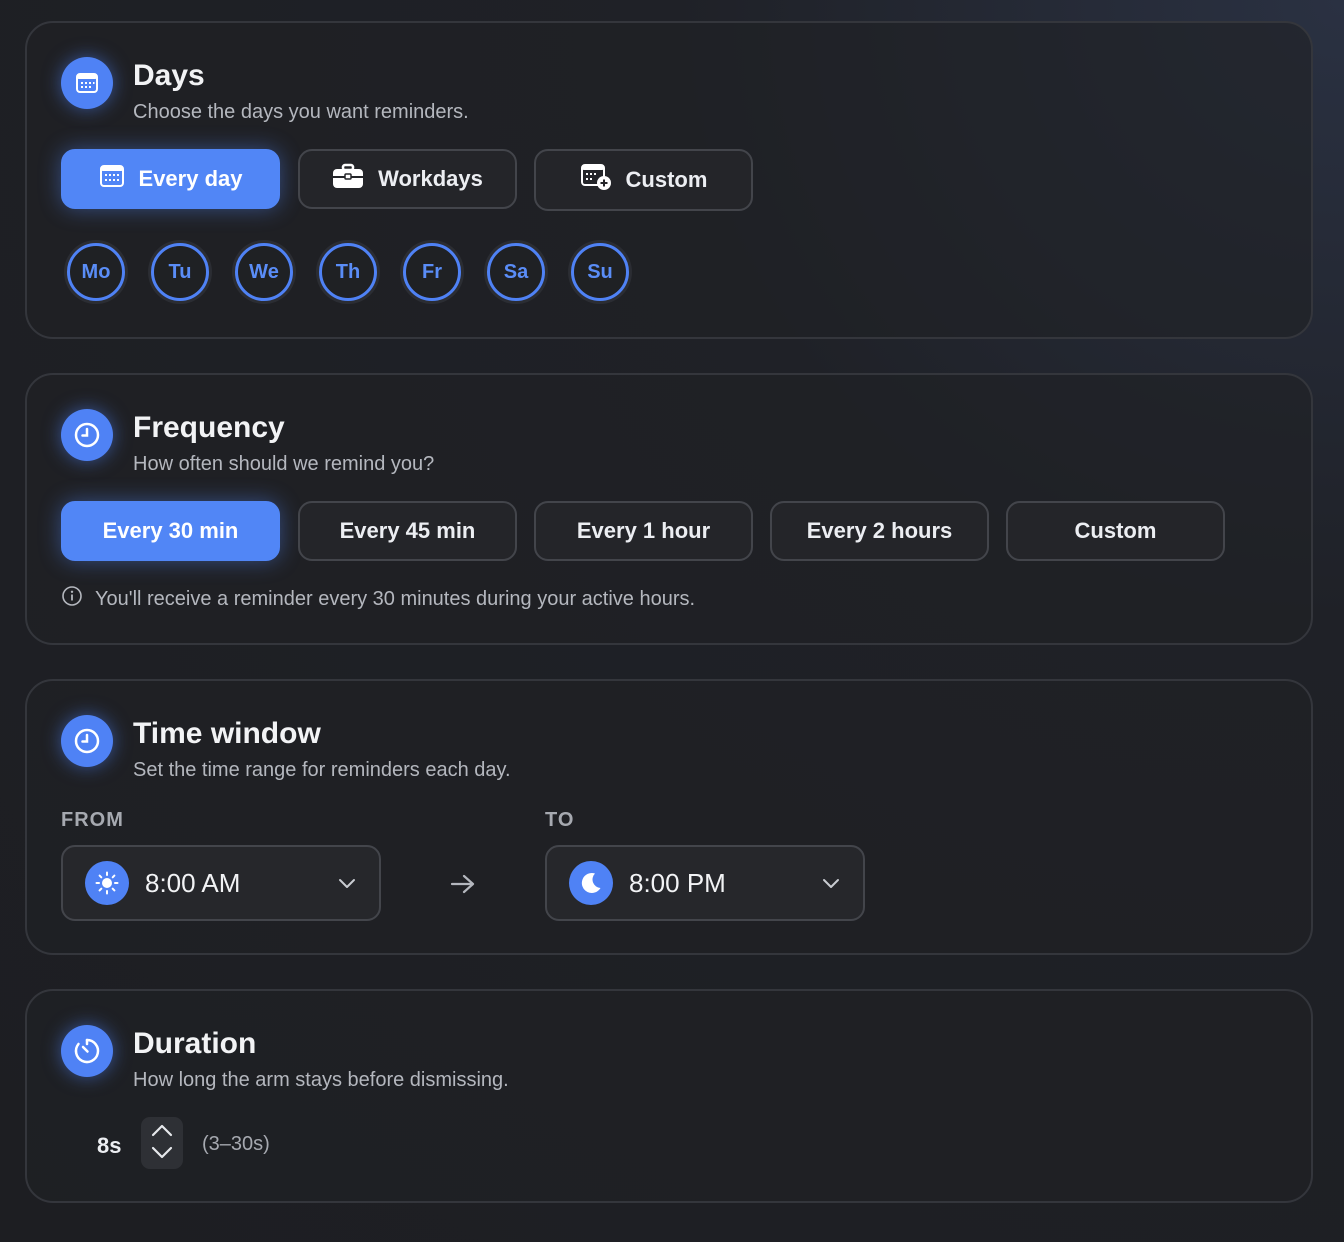  Describe the element at coordinates (193, 882) in the screenshot. I see `from-time-value: 8:00 AM` at that location.